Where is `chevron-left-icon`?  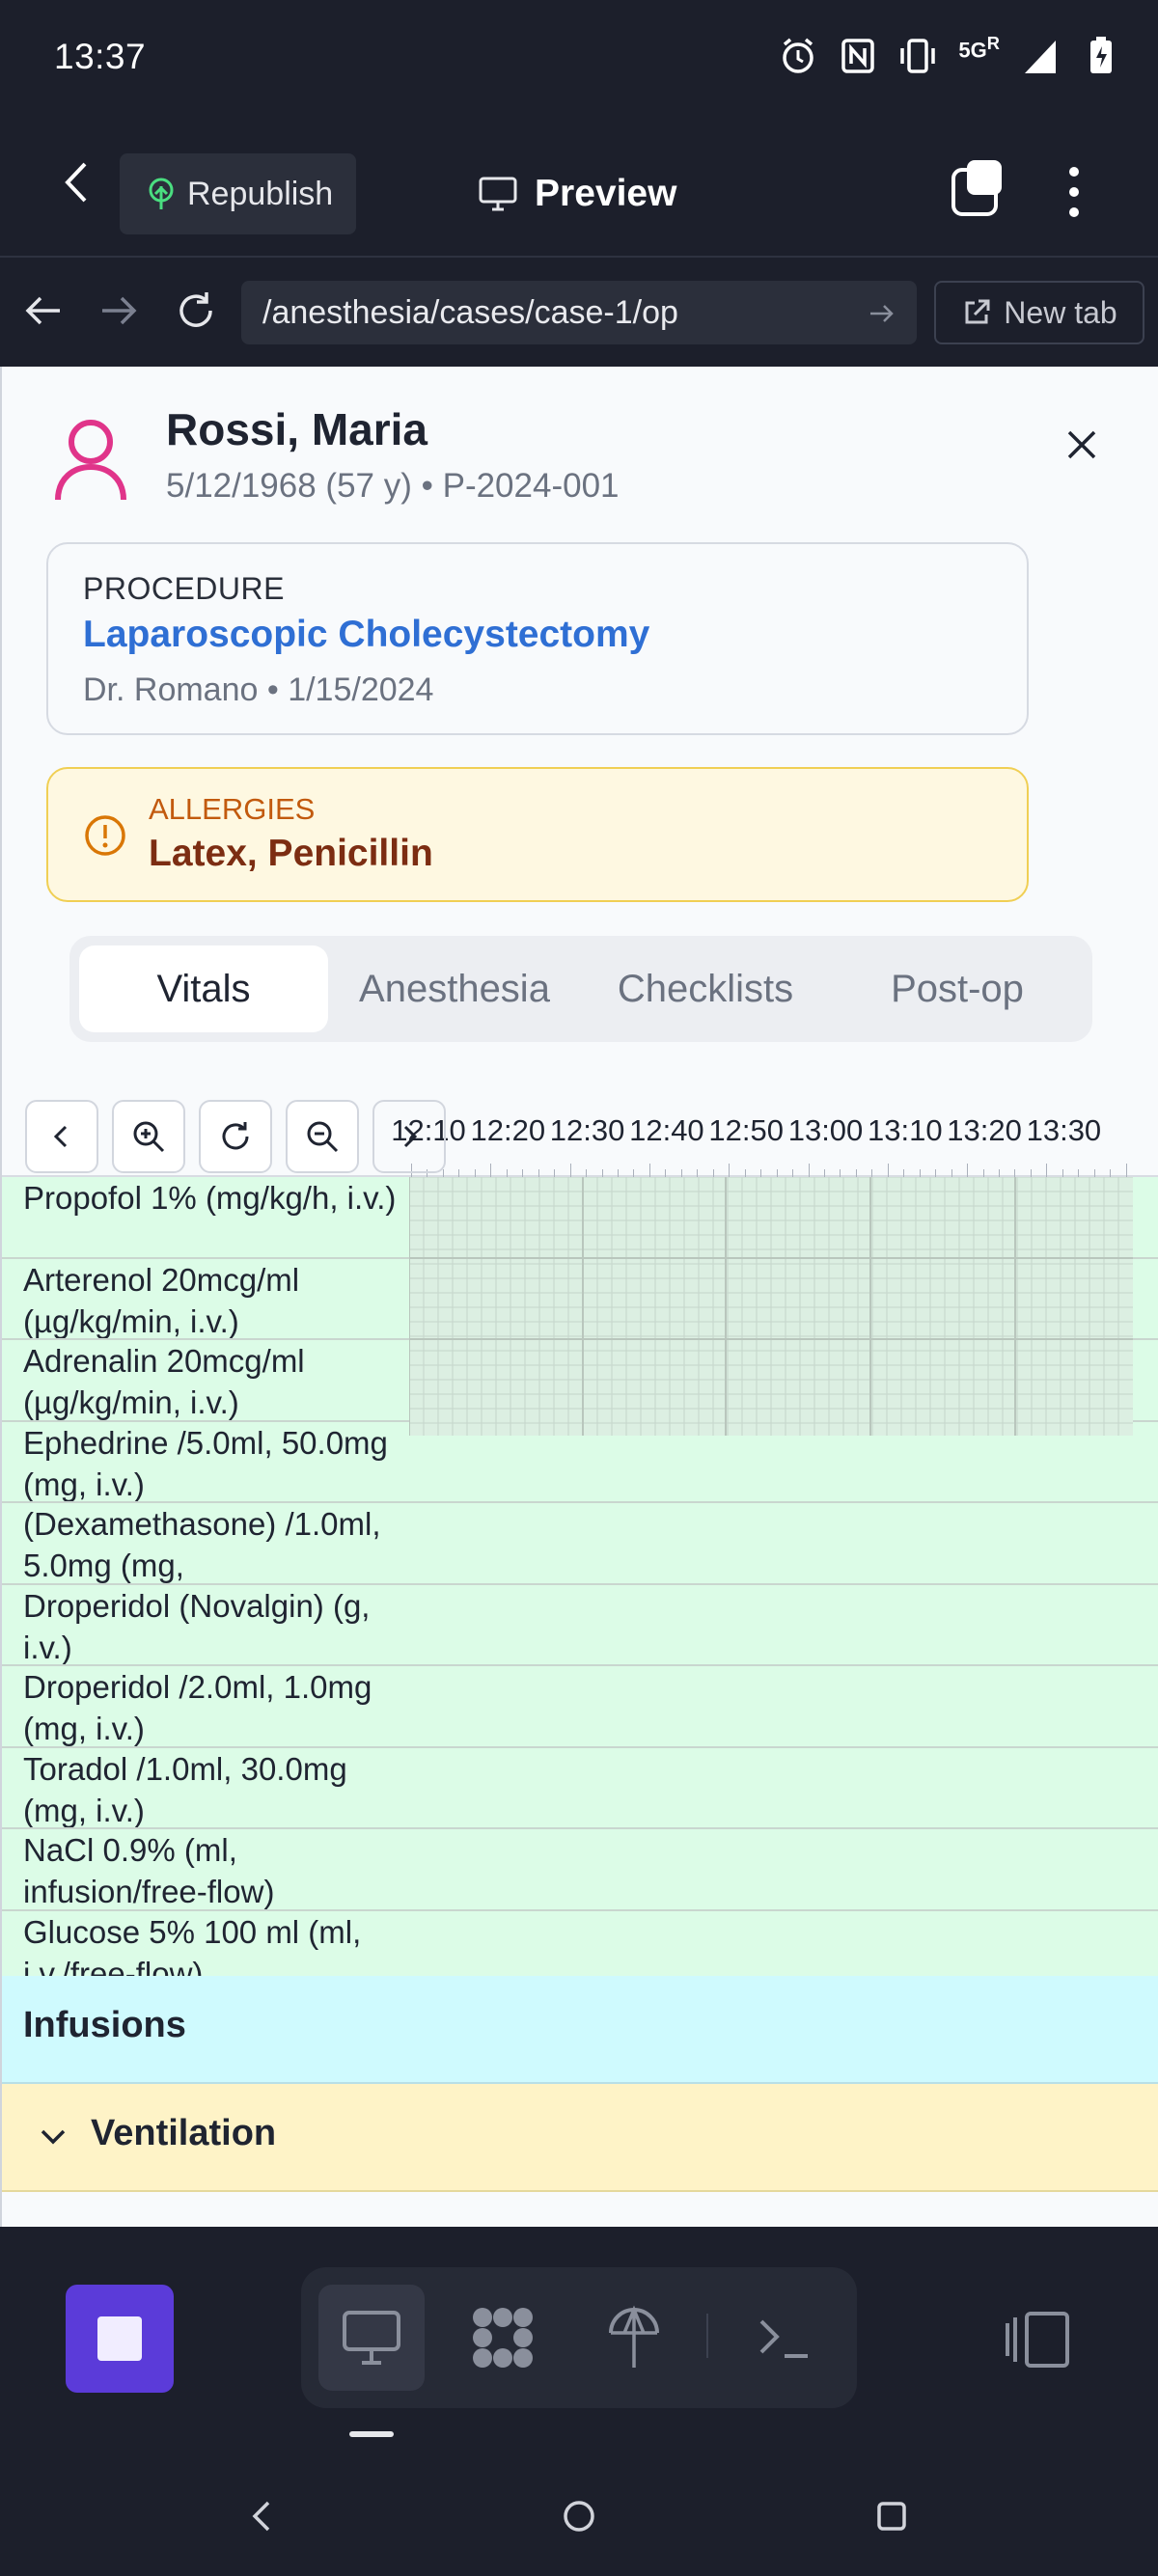
chevron-left-icon is located at coordinates (60, 1137).